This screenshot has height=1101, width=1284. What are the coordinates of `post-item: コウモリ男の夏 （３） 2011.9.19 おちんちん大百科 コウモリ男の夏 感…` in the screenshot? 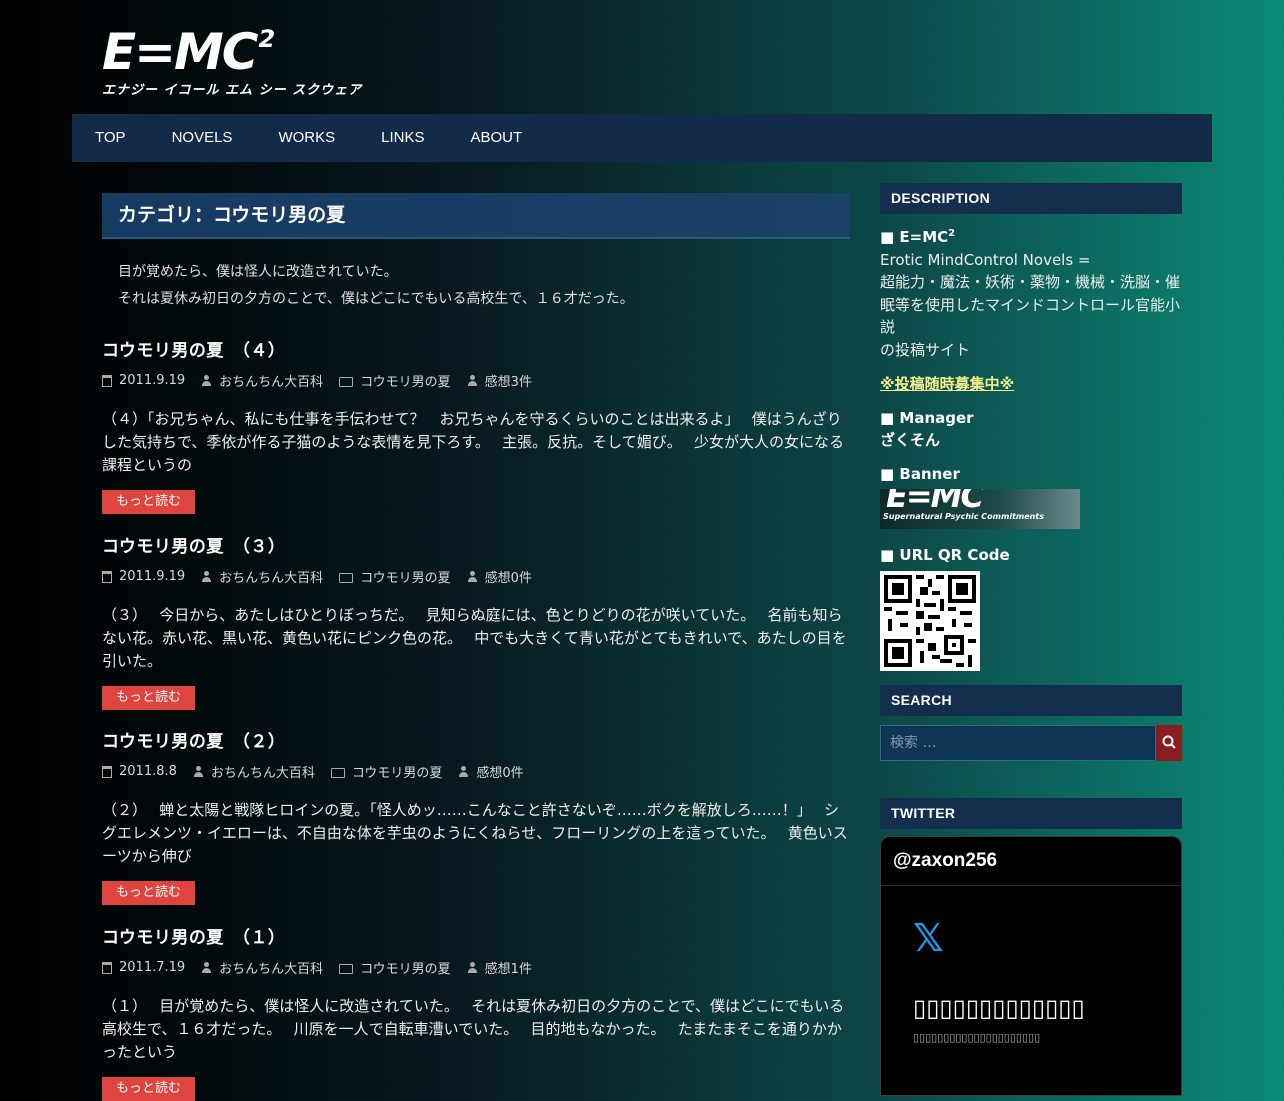 It's located at (476, 621).